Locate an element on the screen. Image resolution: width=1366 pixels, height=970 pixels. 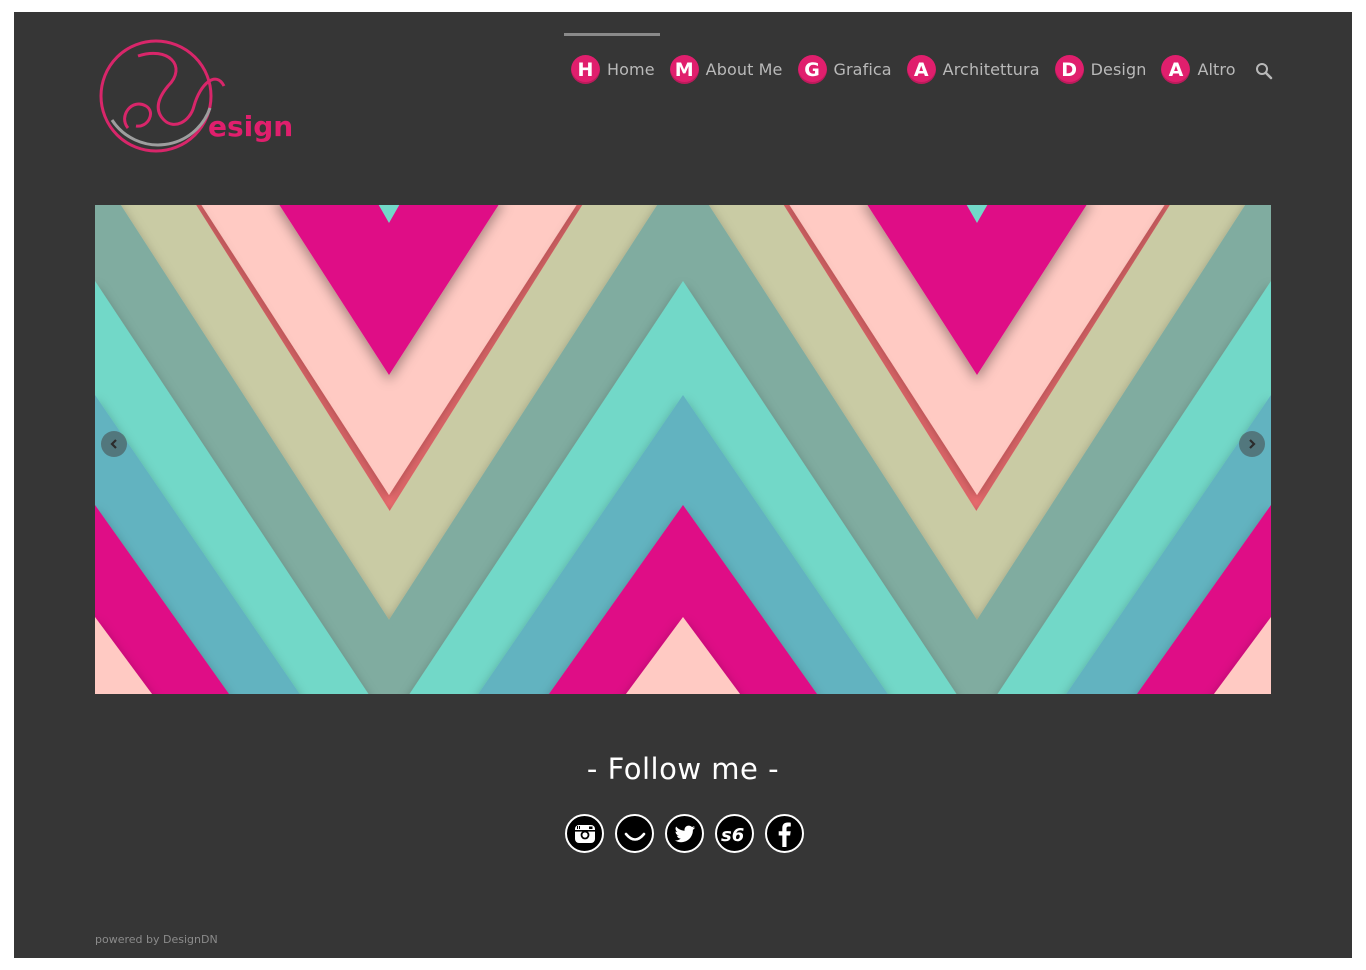
nav-item-grafica: G Grafica is located at coordinates (844, 69).